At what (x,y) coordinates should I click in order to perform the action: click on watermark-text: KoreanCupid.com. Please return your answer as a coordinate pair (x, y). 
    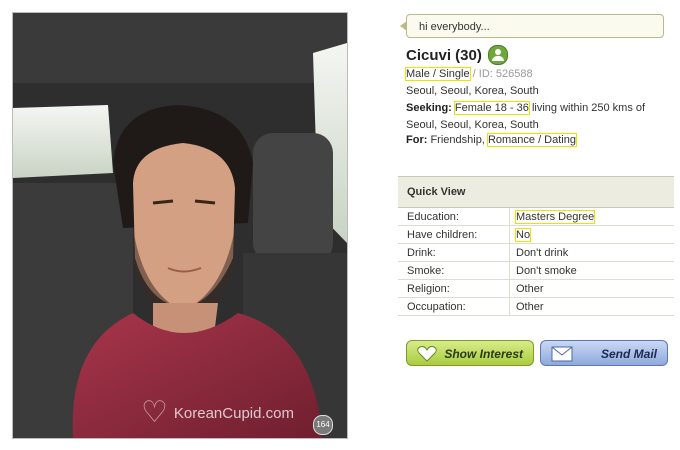
    Looking at the image, I should click on (233, 413).